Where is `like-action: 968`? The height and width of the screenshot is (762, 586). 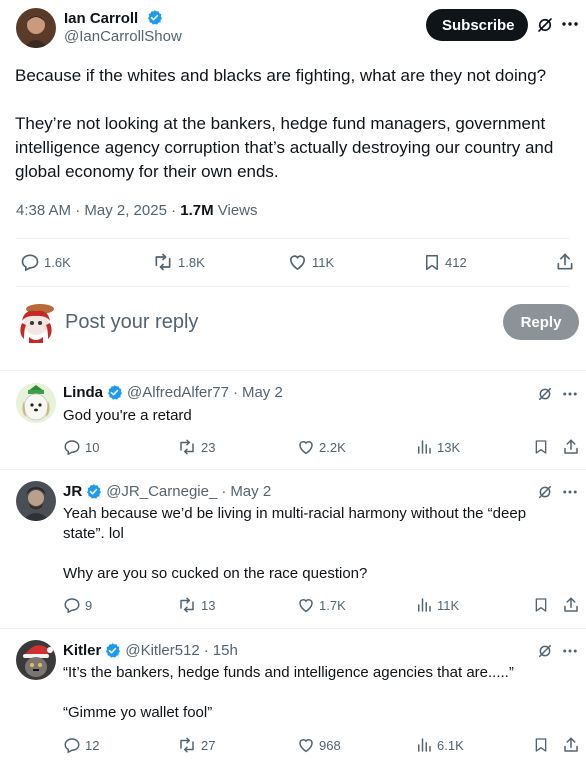 like-action: 968 is located at coordinates (319, 745).